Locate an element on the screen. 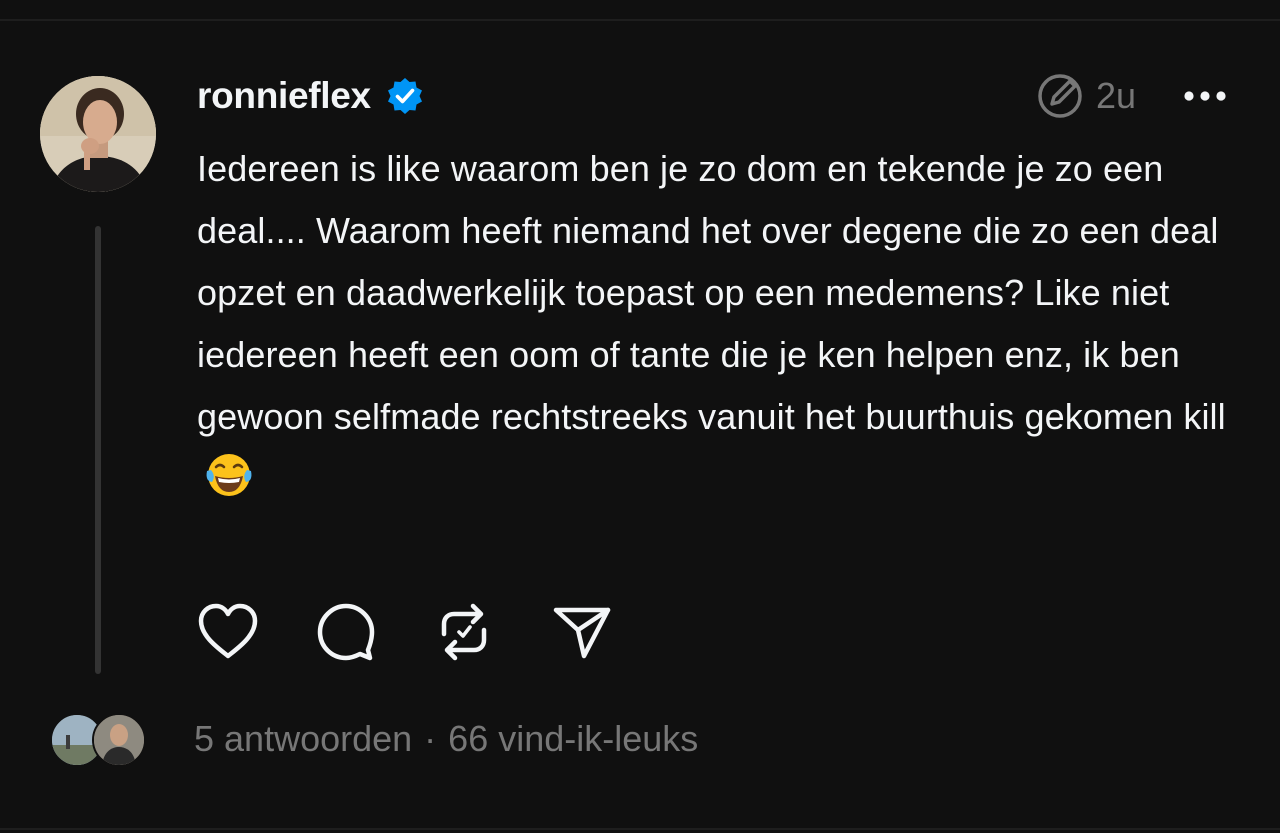 This screenshot has height=833, width=1280. username: ronnieflex is located at coordinates (284, 96).